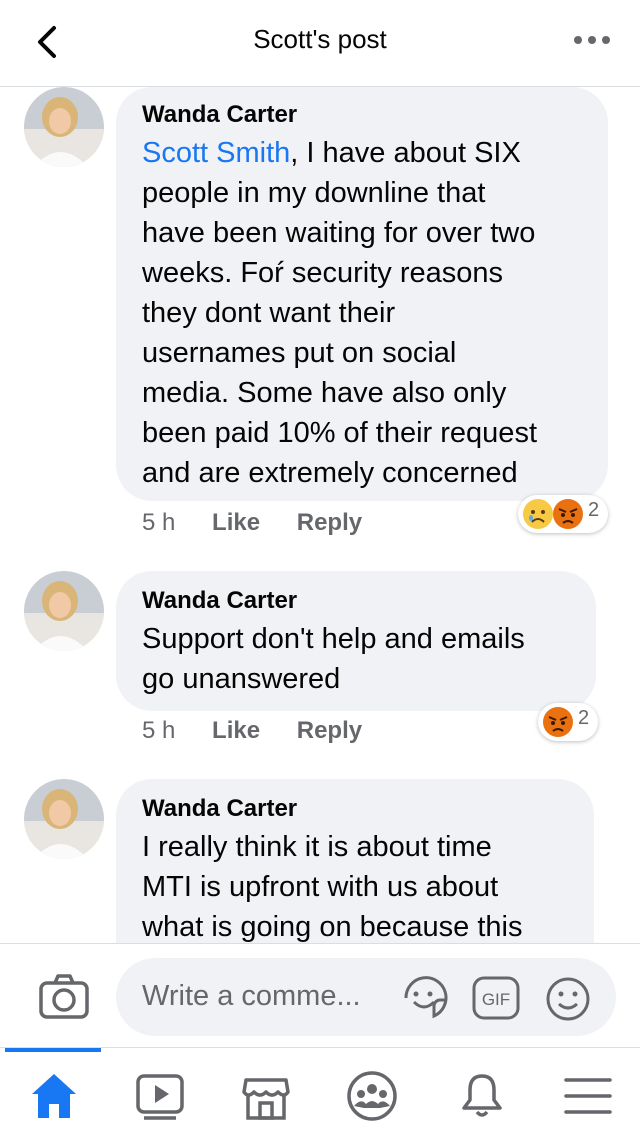 The height and width of the screenshot is (1137, 640). Describe the element at coordinates (538, 514) in the screenshot. I see `sad-emoji-icon` at that location.